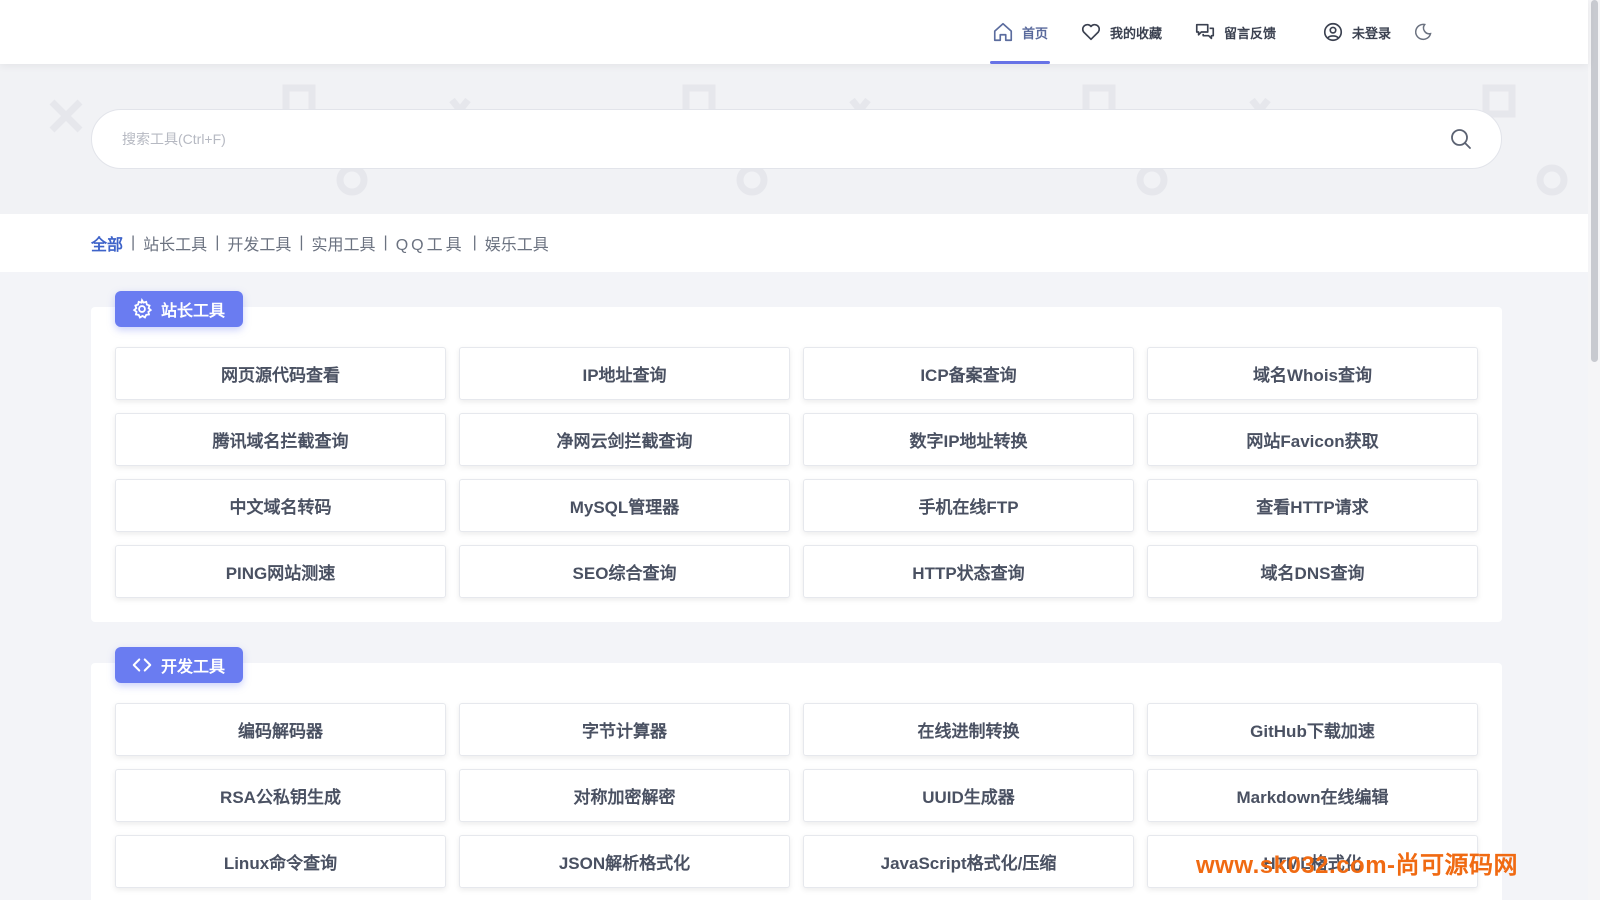  Describe the element at coordinates (1594, 450) in the screenshot. I see `scrollbar` at that location.